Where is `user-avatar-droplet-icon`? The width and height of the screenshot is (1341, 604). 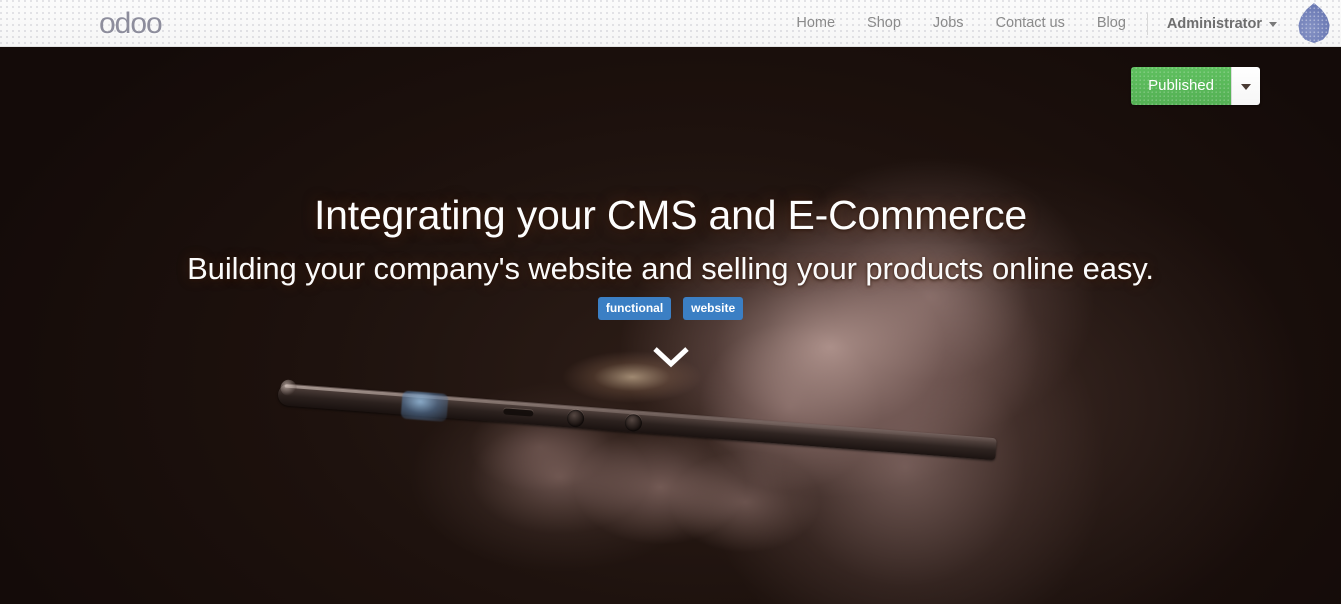 user-avatar-droplet-icon is located at coordinates (1314, 23).